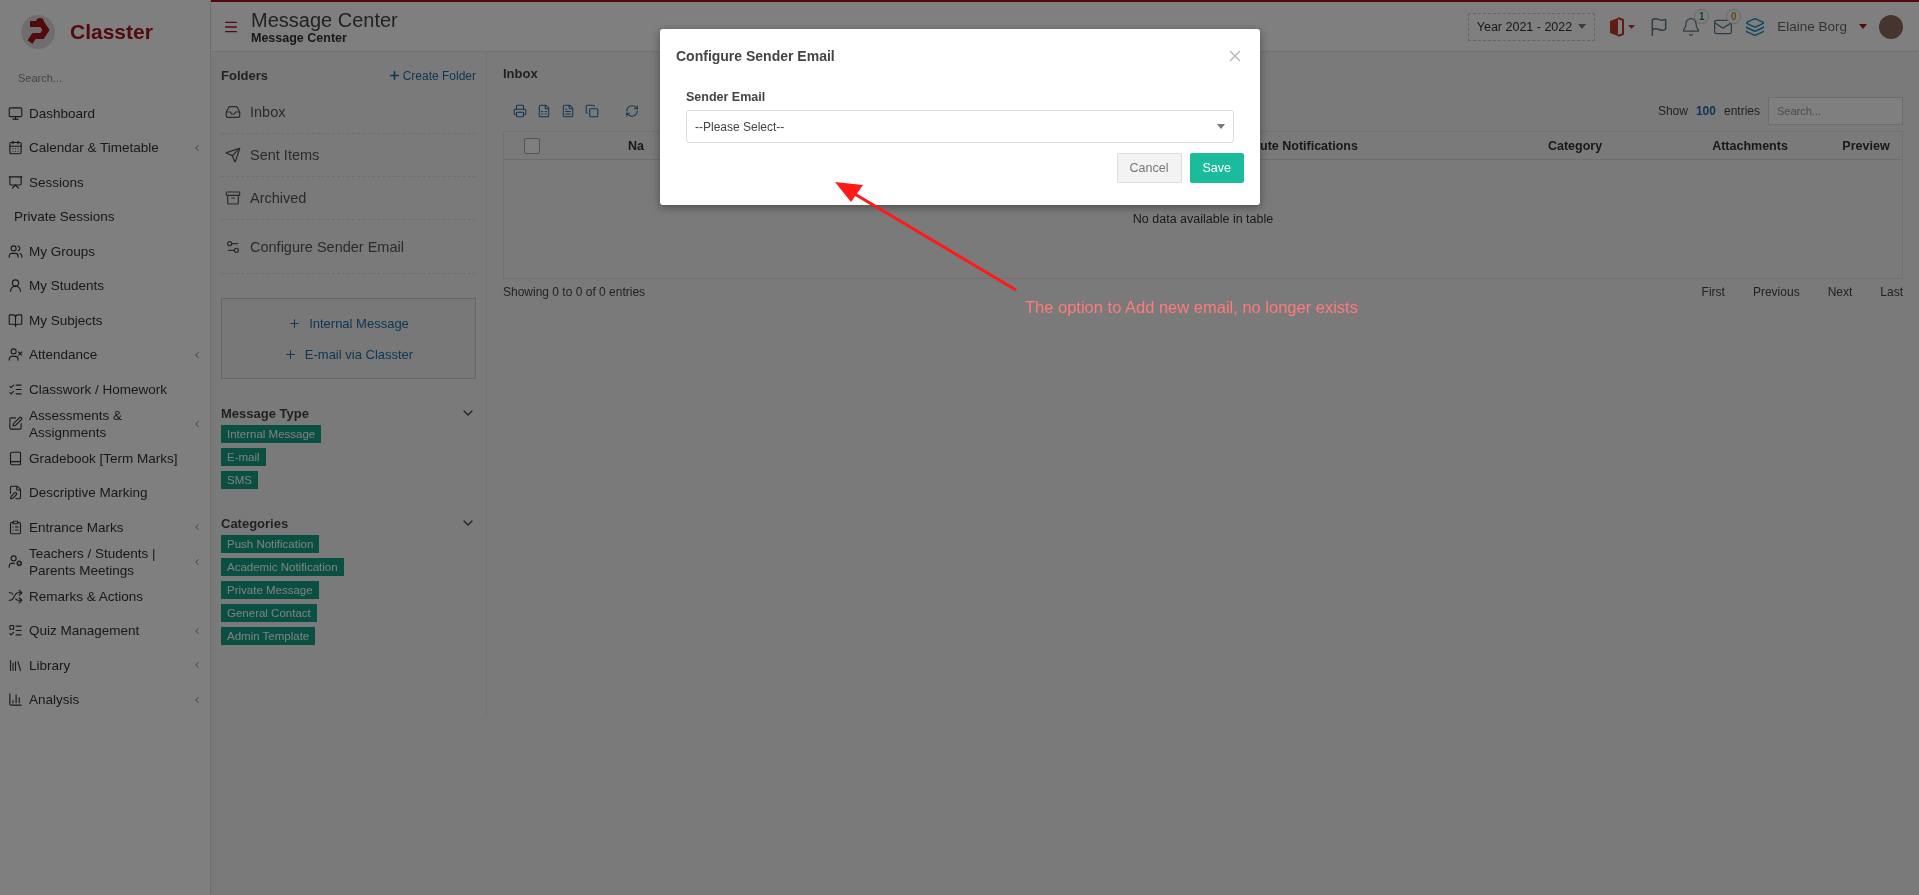 The height and width of the screenshot is (895, 1919). I want to click on column-header: Attachments, so click(1750, 145).